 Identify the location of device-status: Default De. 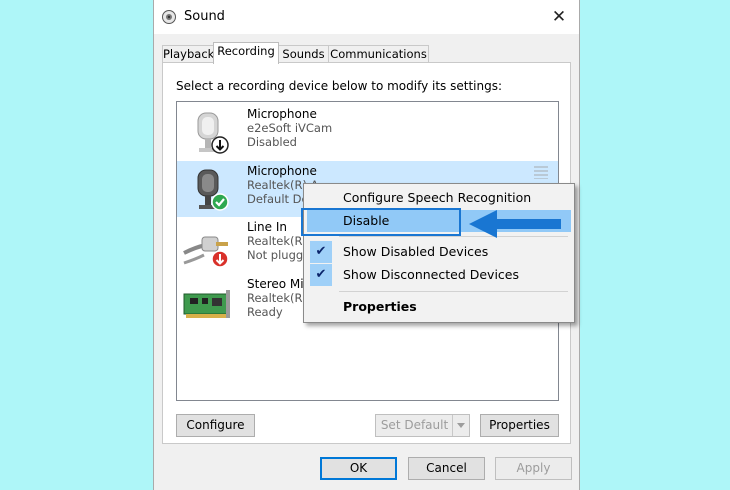
(278, 199).